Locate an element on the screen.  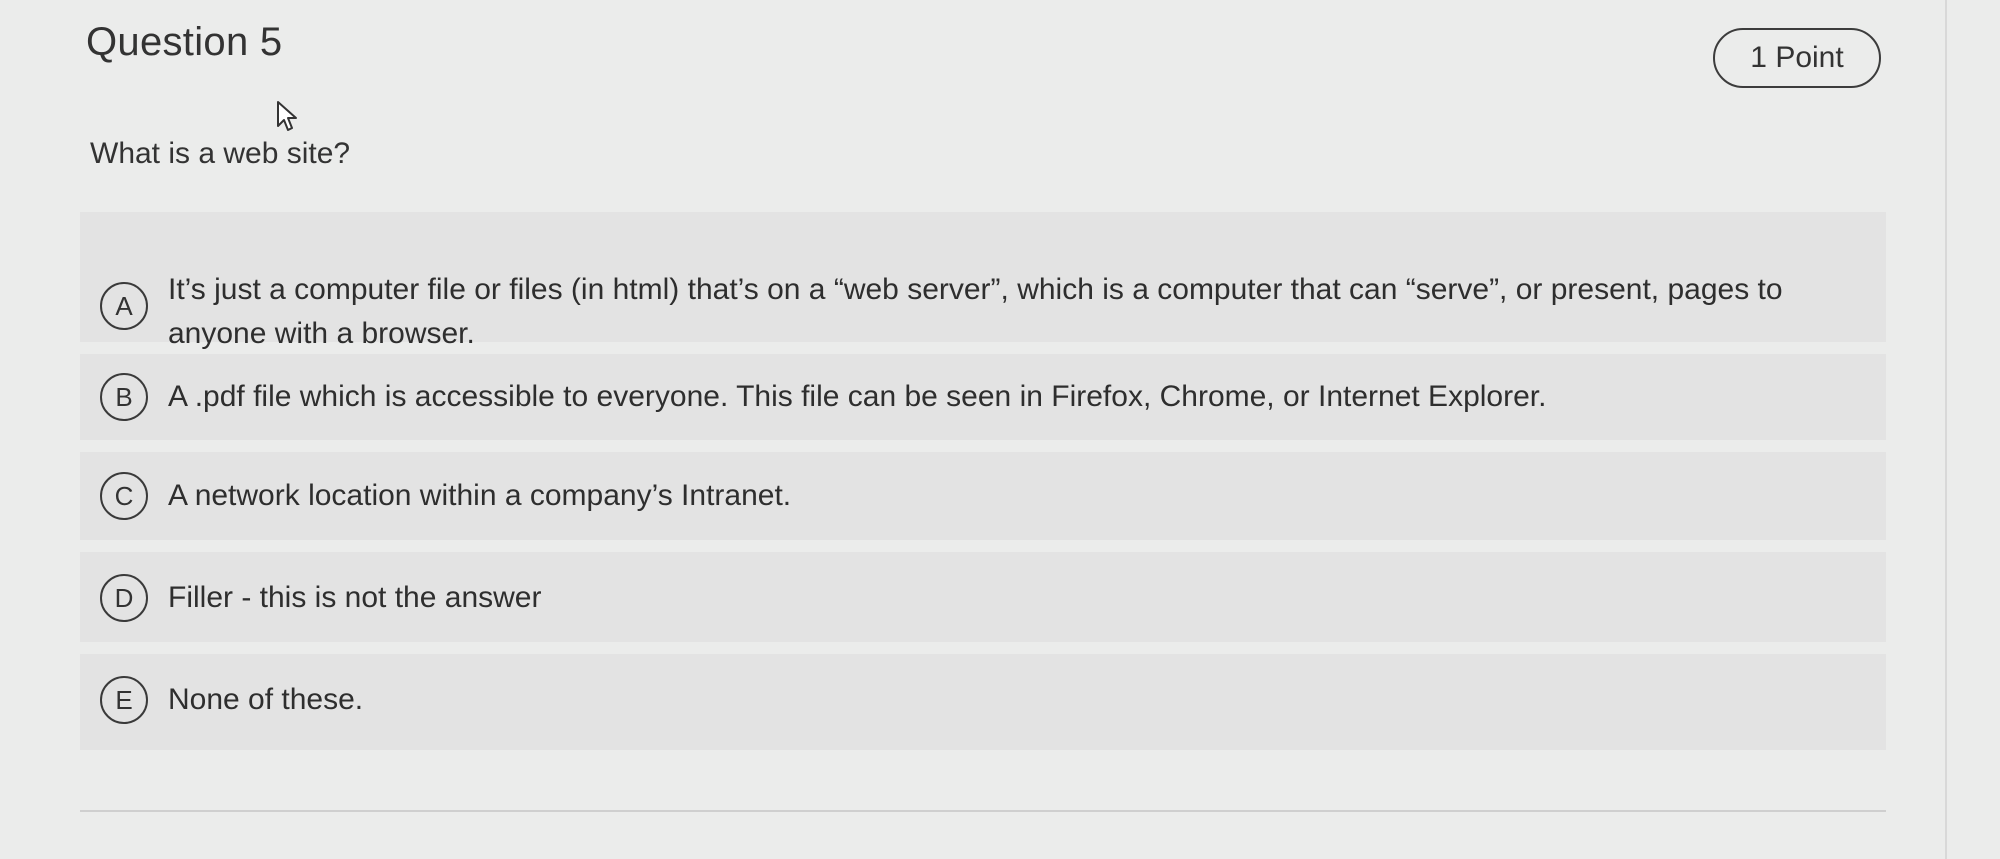
option-b-letter: B is located at coordinates (124, 397).